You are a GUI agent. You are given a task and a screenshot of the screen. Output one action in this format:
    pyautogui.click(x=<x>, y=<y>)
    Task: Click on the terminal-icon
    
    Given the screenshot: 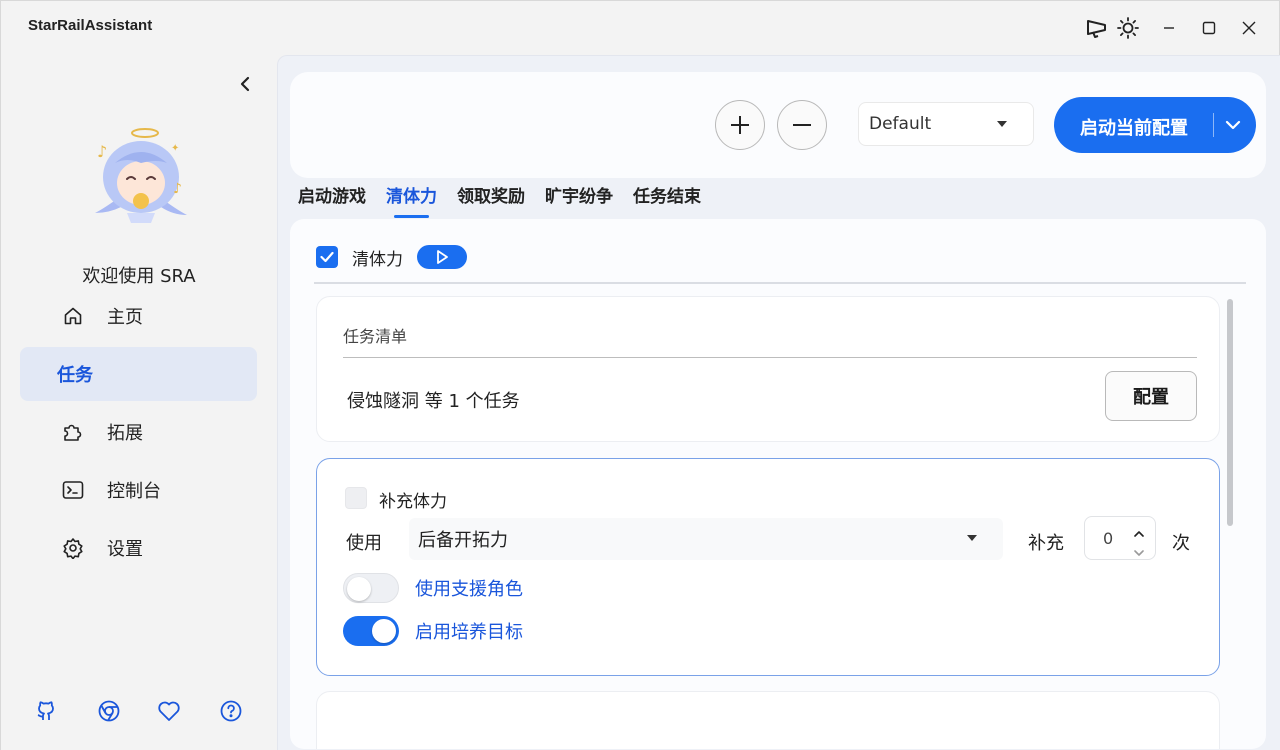 What is the action you would take?
    pyautogui.click(x=73, y=490)
    